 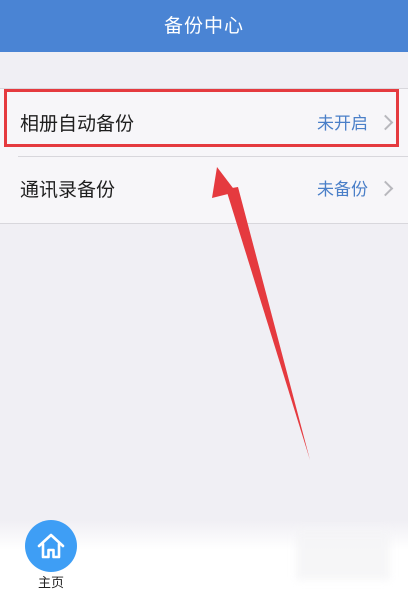 I want to click on home-icon, so click(x=51, y=546).